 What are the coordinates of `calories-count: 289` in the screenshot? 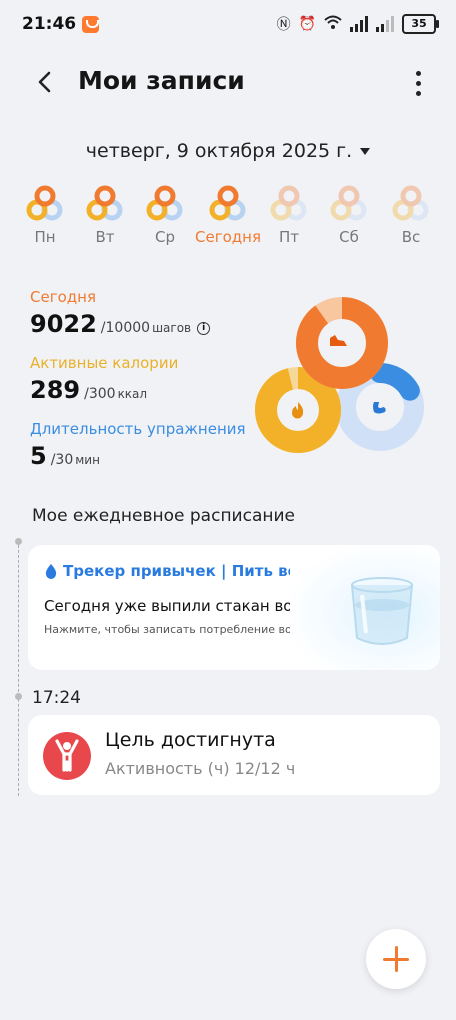 It's located at (55, 390).